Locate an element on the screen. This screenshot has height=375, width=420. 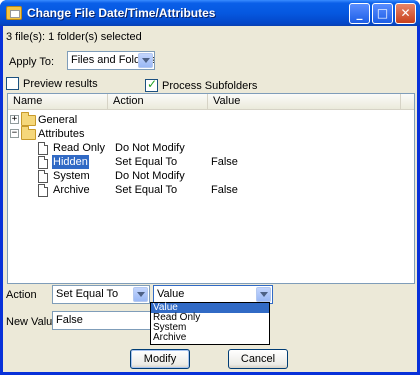
process-subfolders-checkbox is located at coordinates (151, 84).